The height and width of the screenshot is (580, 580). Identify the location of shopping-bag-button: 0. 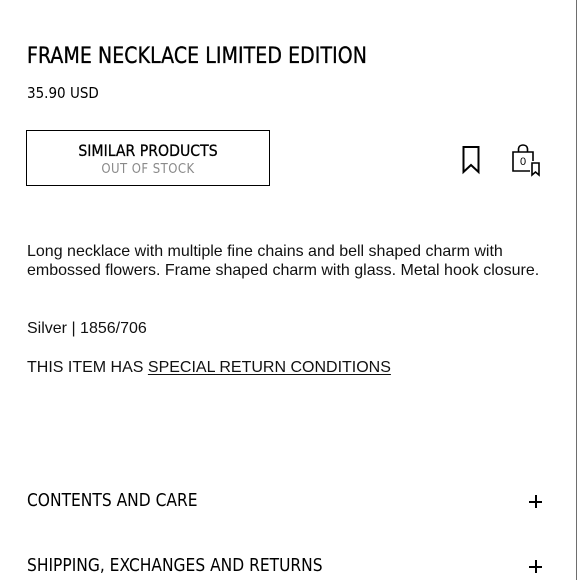
(526, 160).